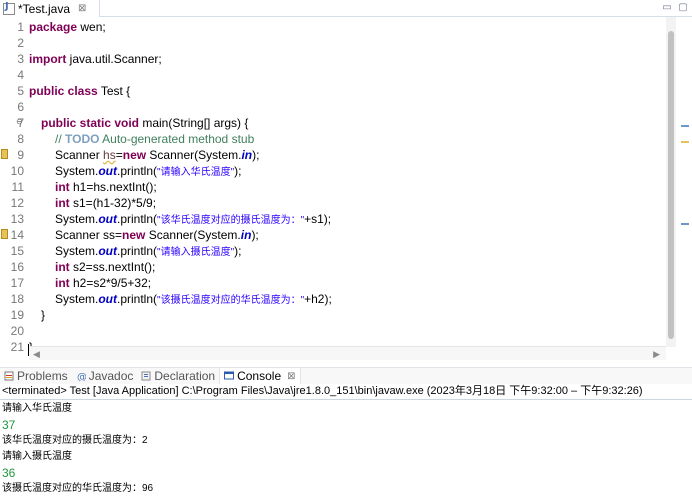  I want to click on code-line-8: // TODO Auto-generated method stub, so click(154, 139).